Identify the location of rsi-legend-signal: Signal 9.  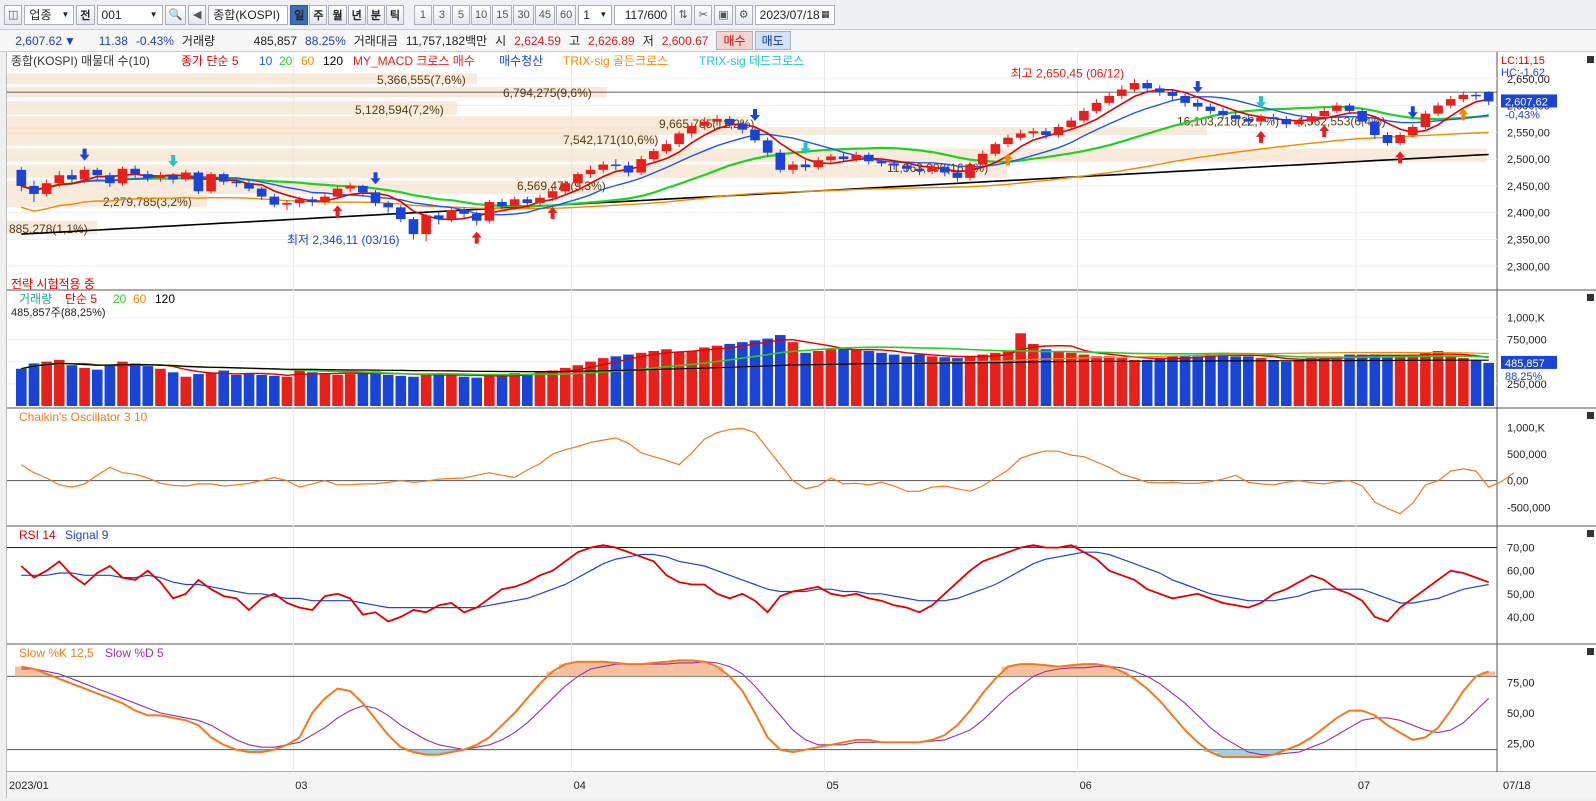
(87, 535).